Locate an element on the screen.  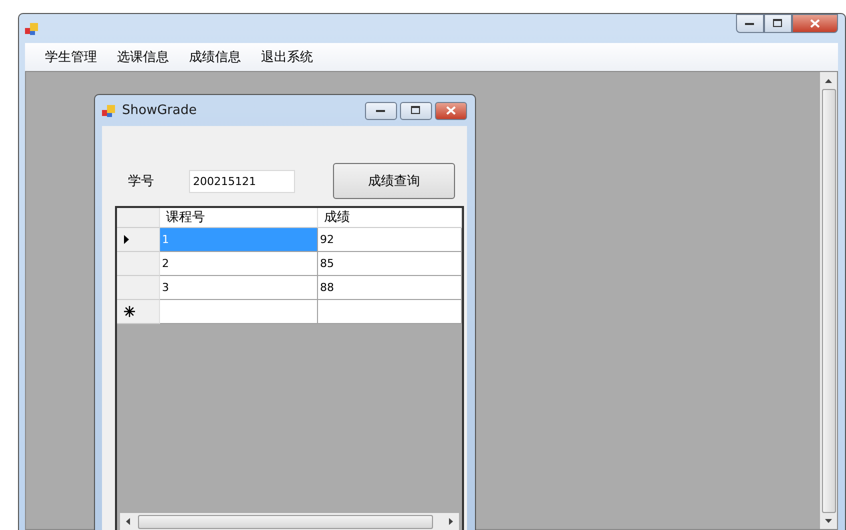
table-cell: 92 is located at coordinates (390, 240).